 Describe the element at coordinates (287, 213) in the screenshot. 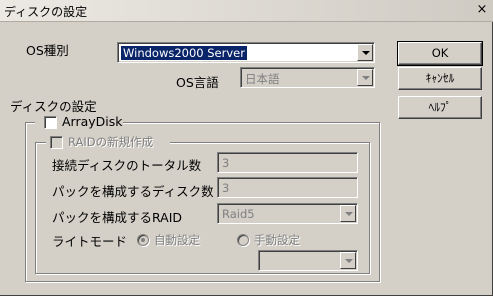

I see `pack-raid-select: Raid5` at that location.